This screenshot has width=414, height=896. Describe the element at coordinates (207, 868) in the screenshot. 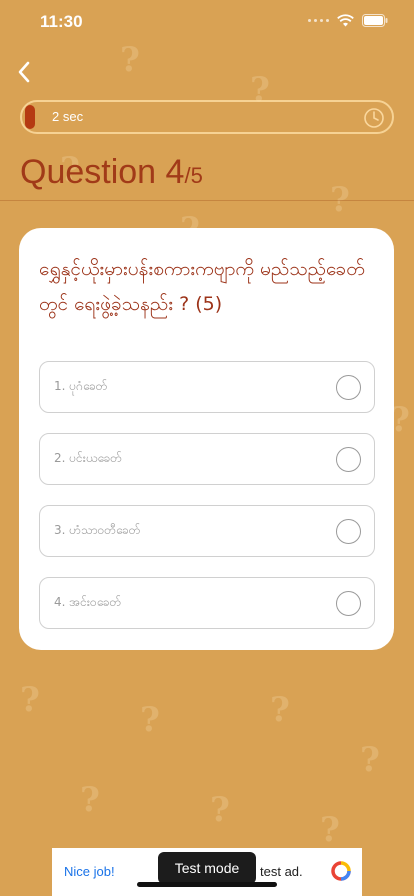

I see `test-mode-badge: Test mode` at that location.